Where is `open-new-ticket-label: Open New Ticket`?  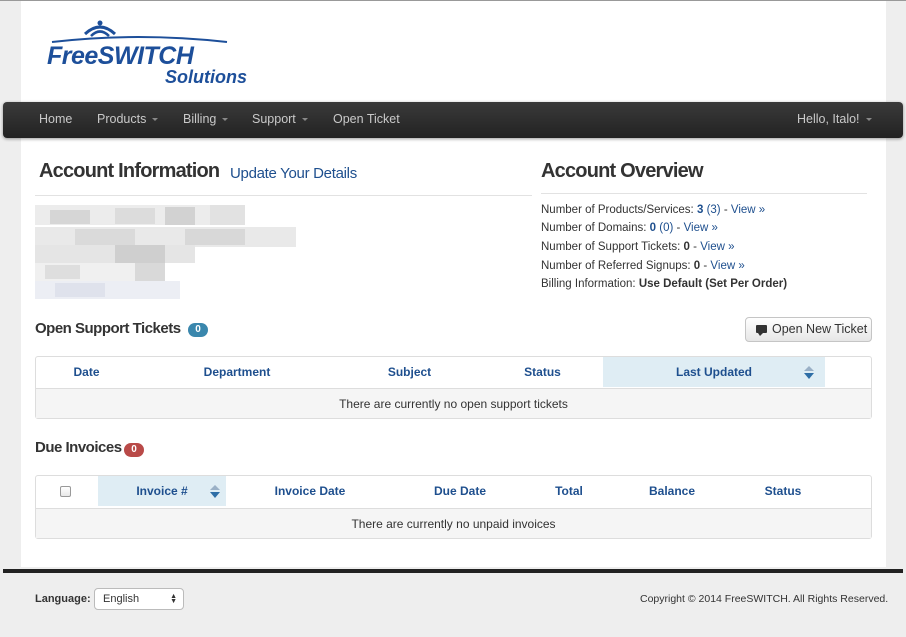 open-new-ticket-label: Open New Ticket is located at coordinates (820, 329).